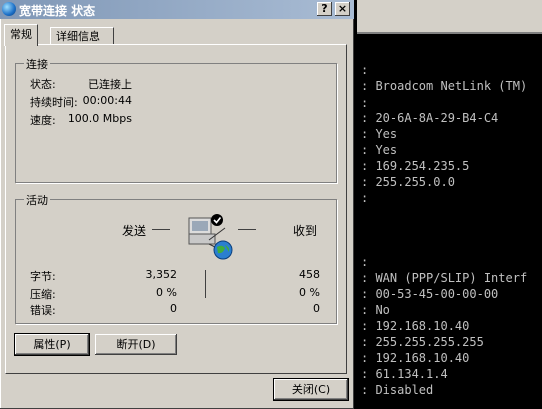  Describe the element at coordinates (82, 36) in the screenshot. I see `tab-details: 详细信息` at that location.